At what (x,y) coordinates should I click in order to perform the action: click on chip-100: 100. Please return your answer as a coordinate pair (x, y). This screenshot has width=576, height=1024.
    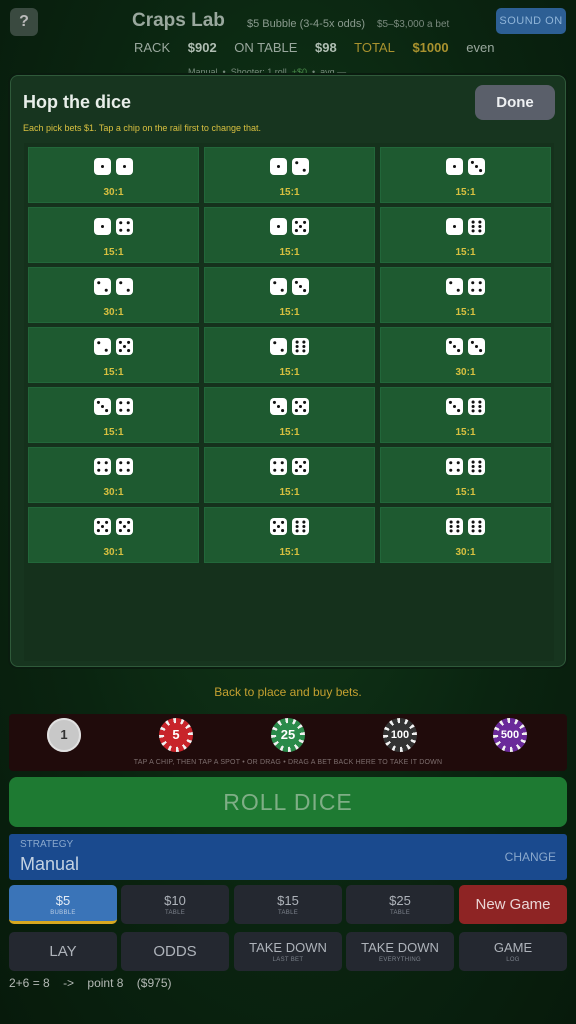
    Looking at the image, I should click on (400, 735).